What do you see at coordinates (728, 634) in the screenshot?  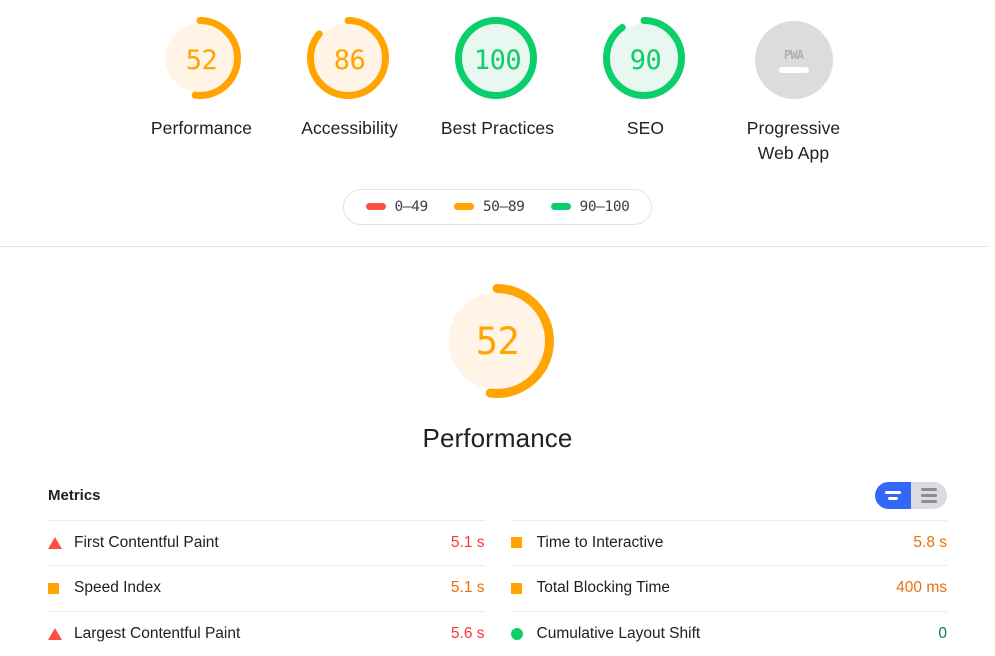 I see `metric-row: Cumulative Layout Shift 0` at bounding box center [728, 634].